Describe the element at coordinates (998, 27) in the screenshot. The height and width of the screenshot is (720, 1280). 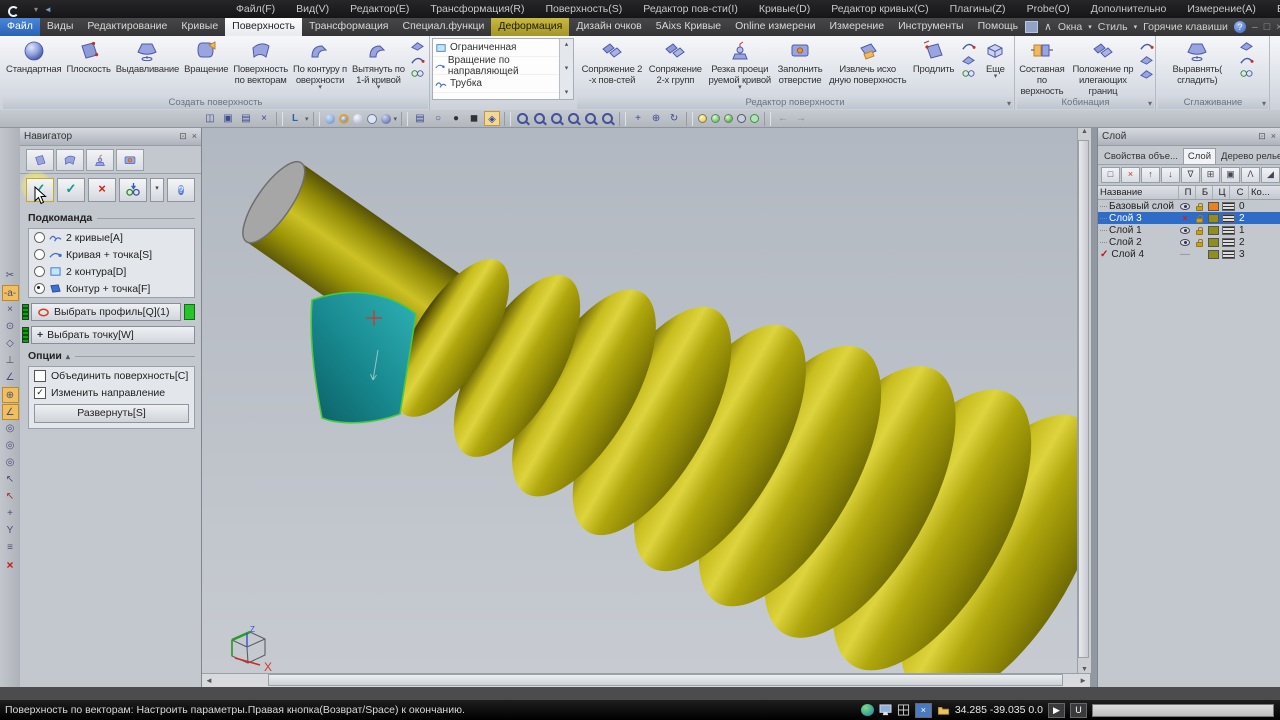
I see `tab-help: Помощь` at that location.